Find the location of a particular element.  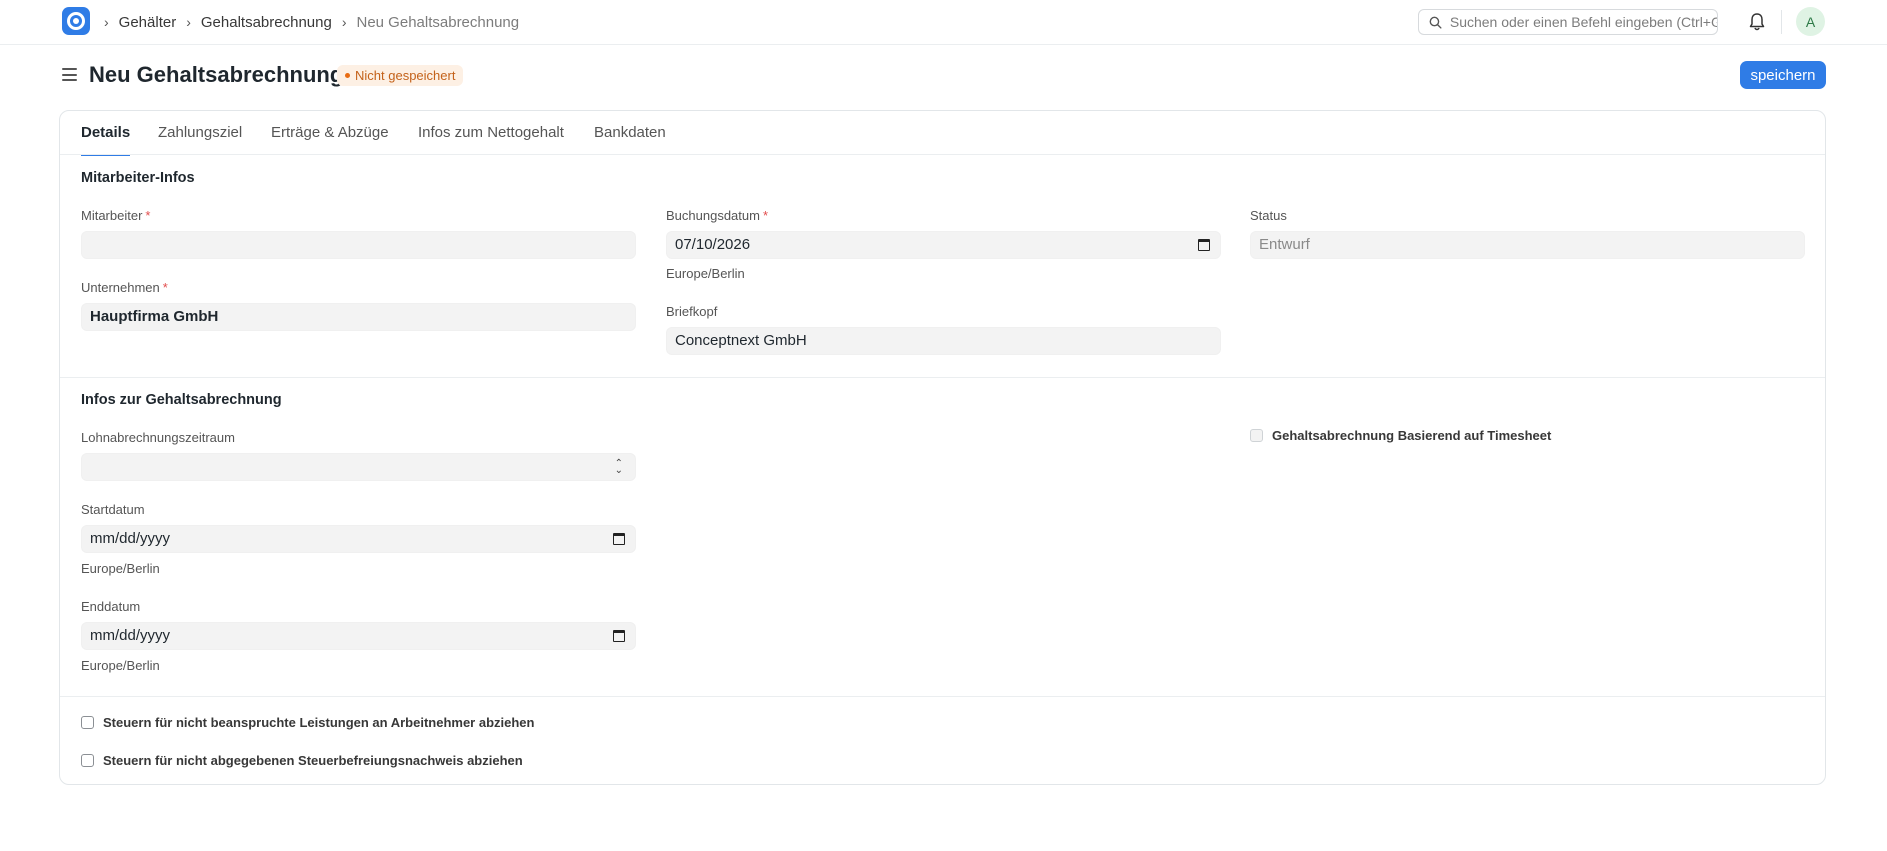

tab-payment-terms: Zahlungsziel is located at coordinates (200, 133).